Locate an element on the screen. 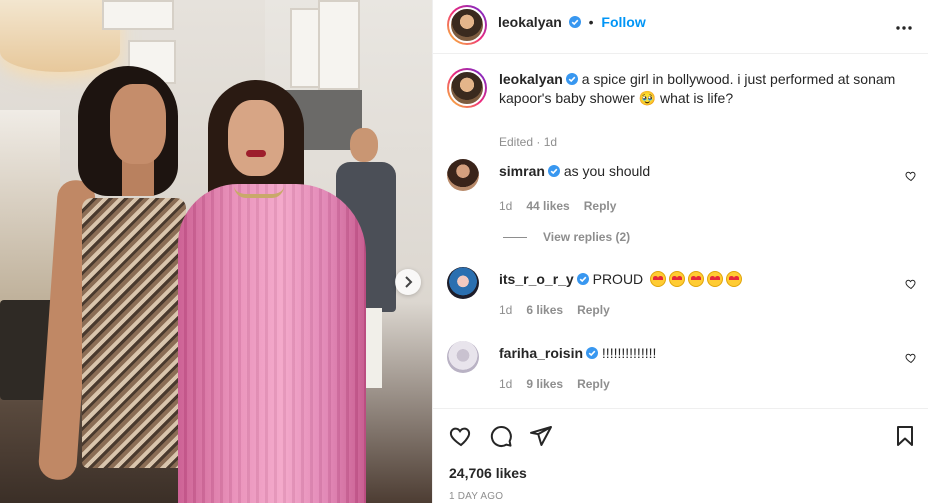  caption-username: leokalyan is located at coordinates (531, 79).